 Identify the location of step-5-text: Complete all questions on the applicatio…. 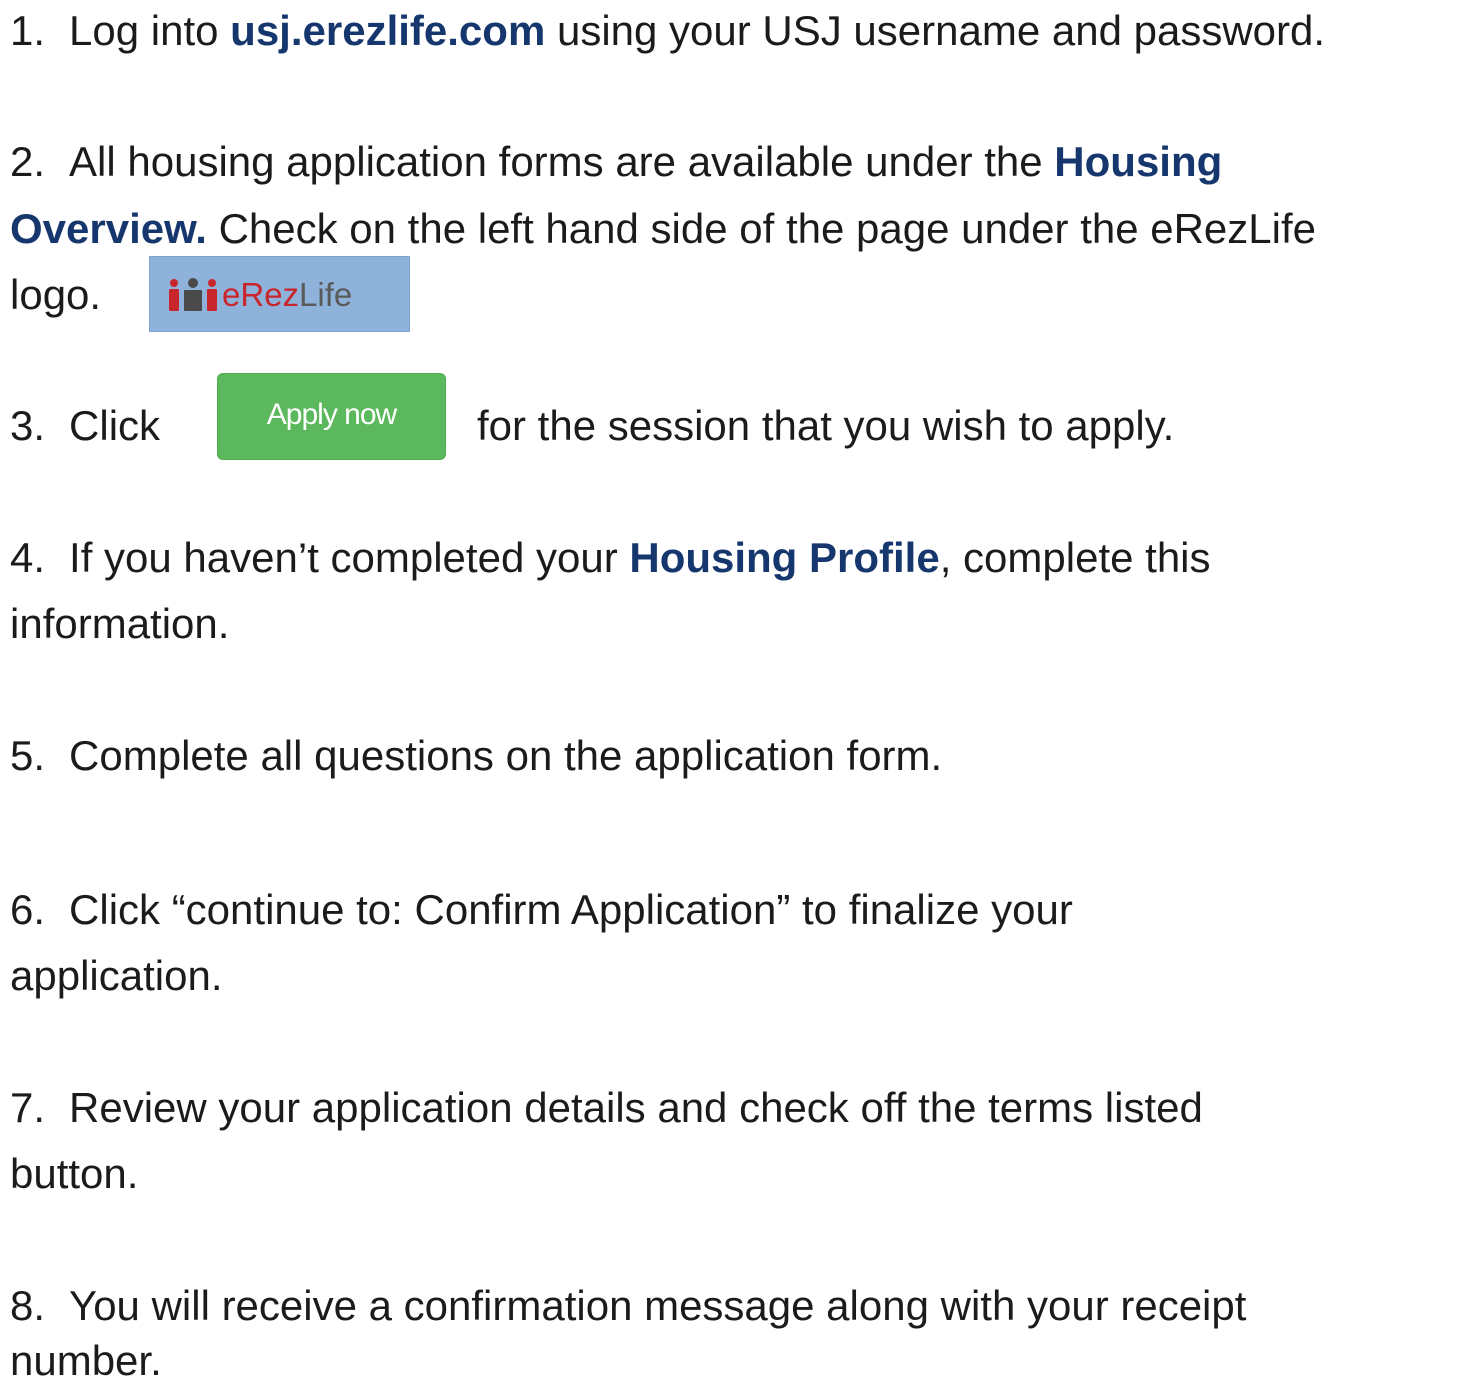
(506, 755).